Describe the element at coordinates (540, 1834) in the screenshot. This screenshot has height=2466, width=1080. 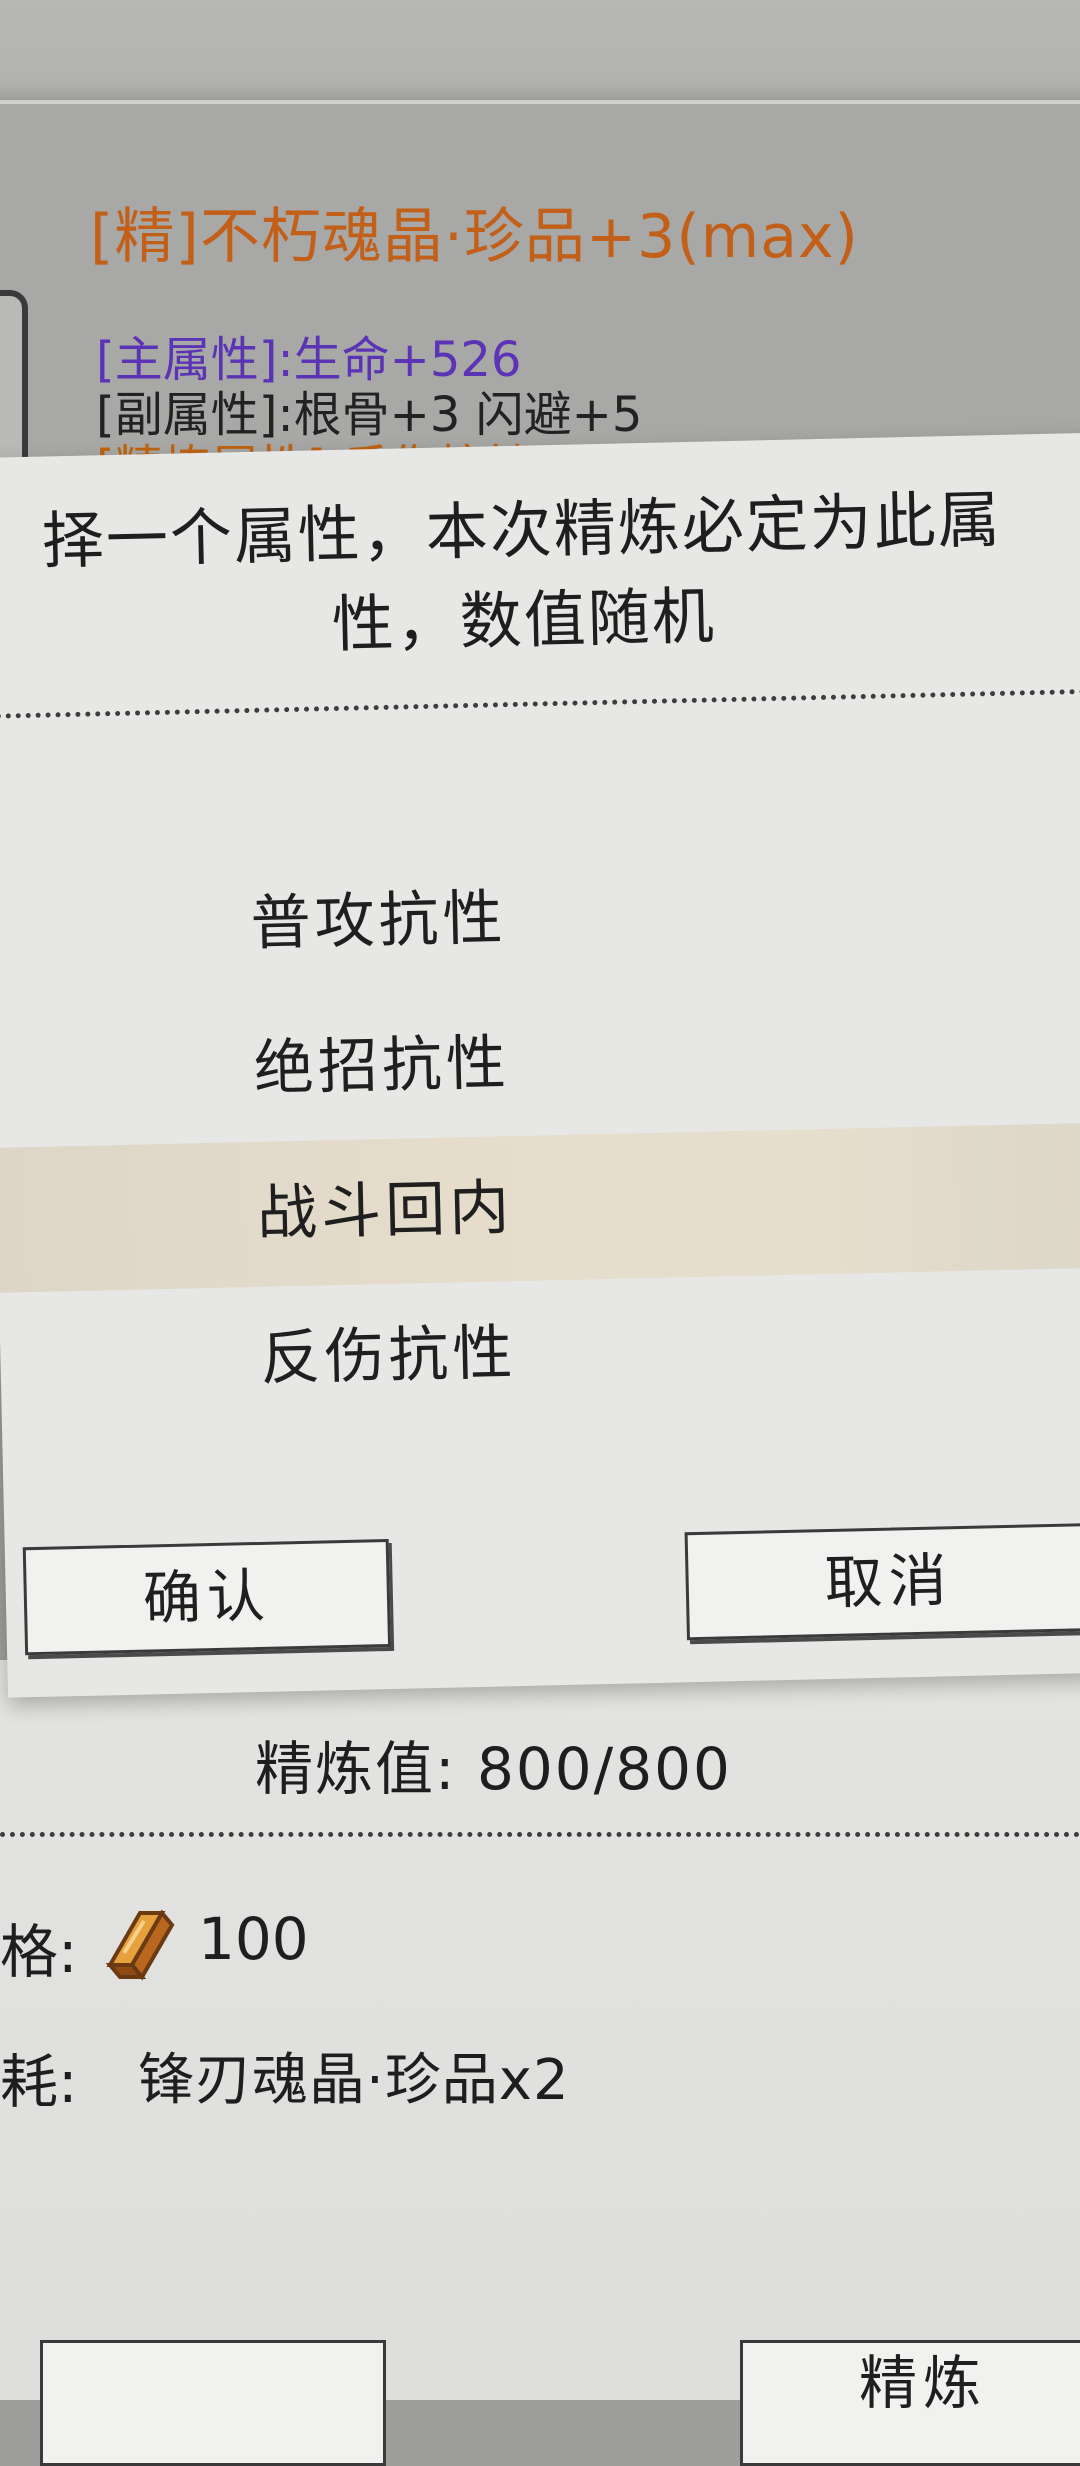
I see `panel-divider` at that location.